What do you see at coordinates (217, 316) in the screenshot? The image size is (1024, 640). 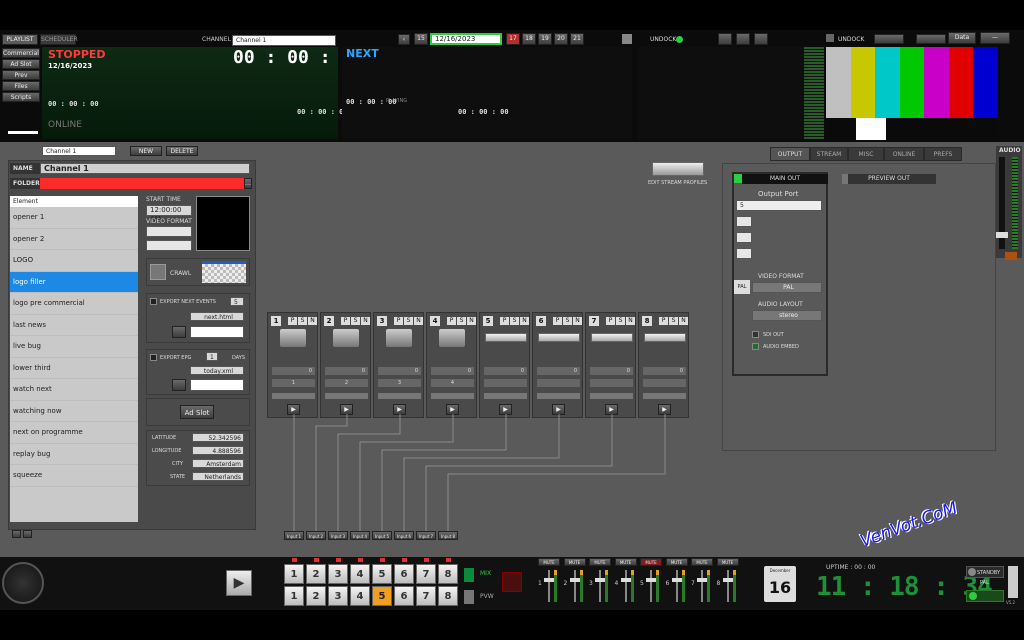 I see `export-next-file: next.html` at bounding box center [217, 316].